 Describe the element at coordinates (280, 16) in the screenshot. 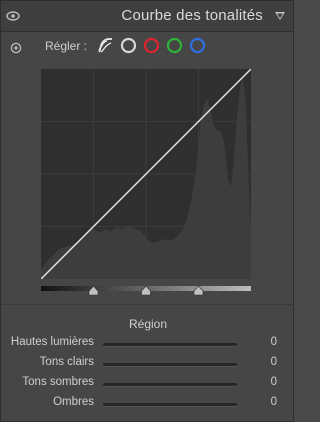

I see `collapse-triangle-icon` at that location.